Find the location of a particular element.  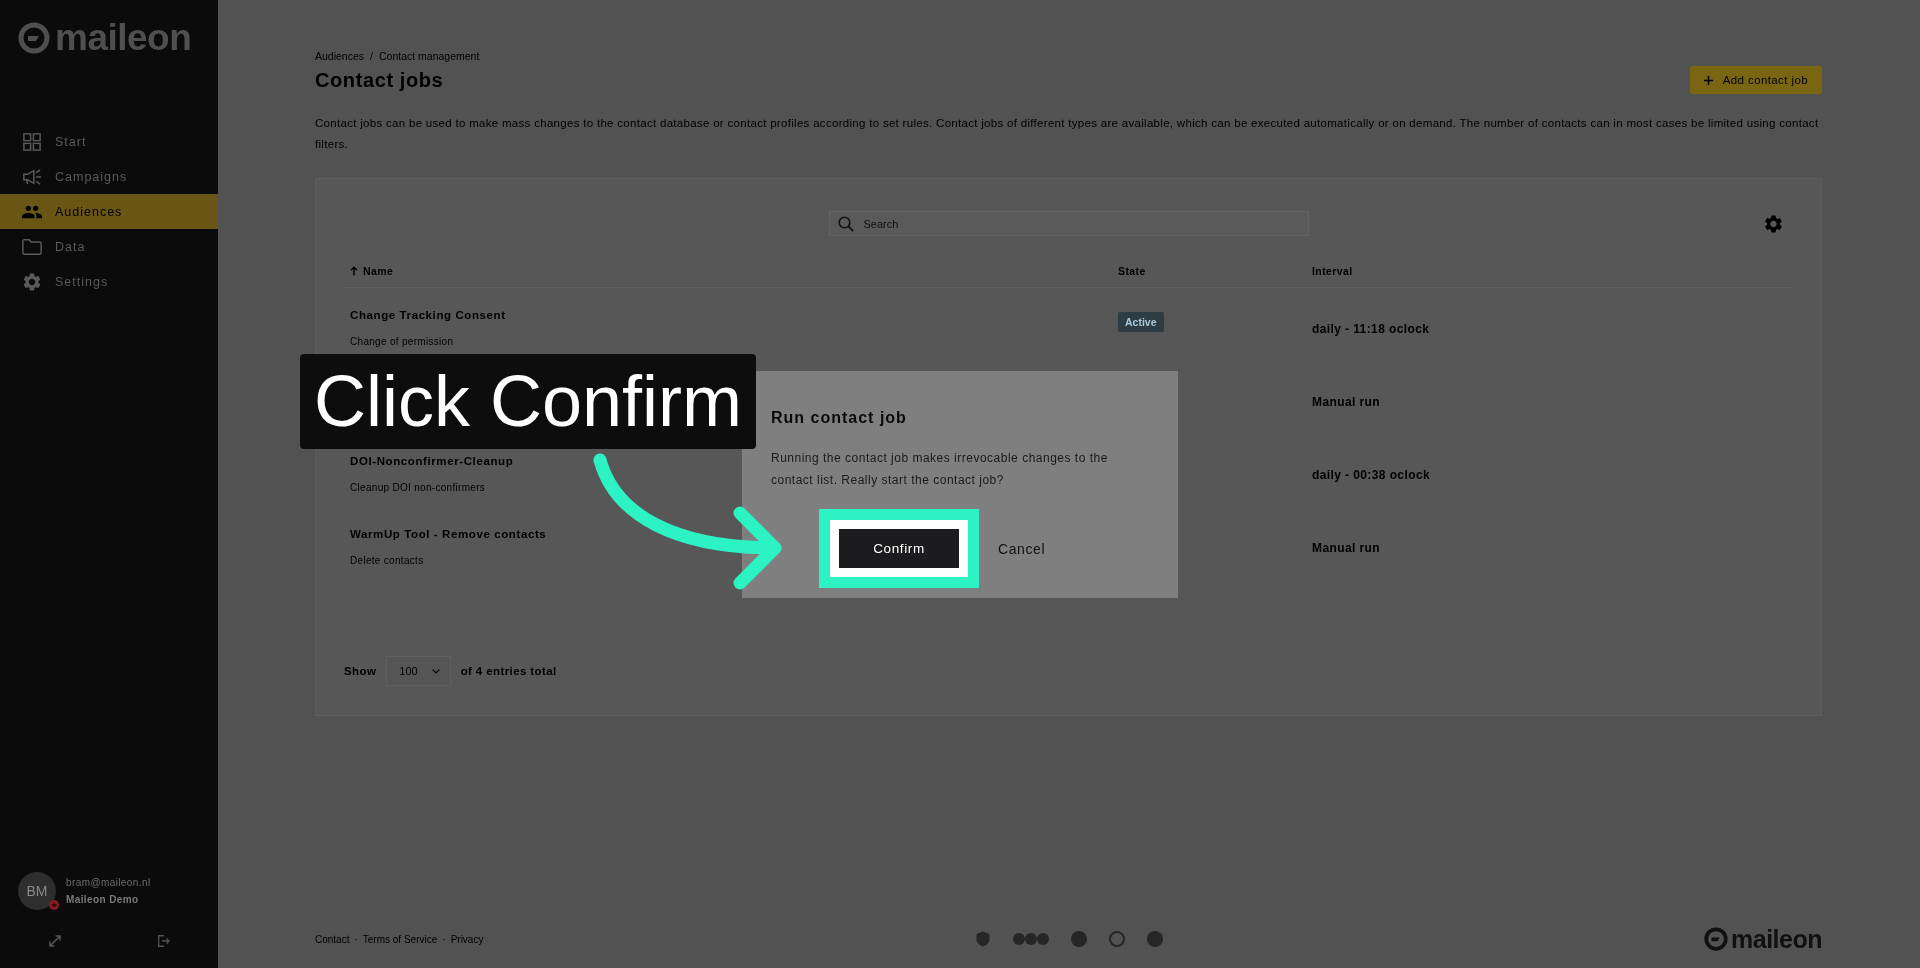

nav-item: Data is located at coordinates (109, 246).